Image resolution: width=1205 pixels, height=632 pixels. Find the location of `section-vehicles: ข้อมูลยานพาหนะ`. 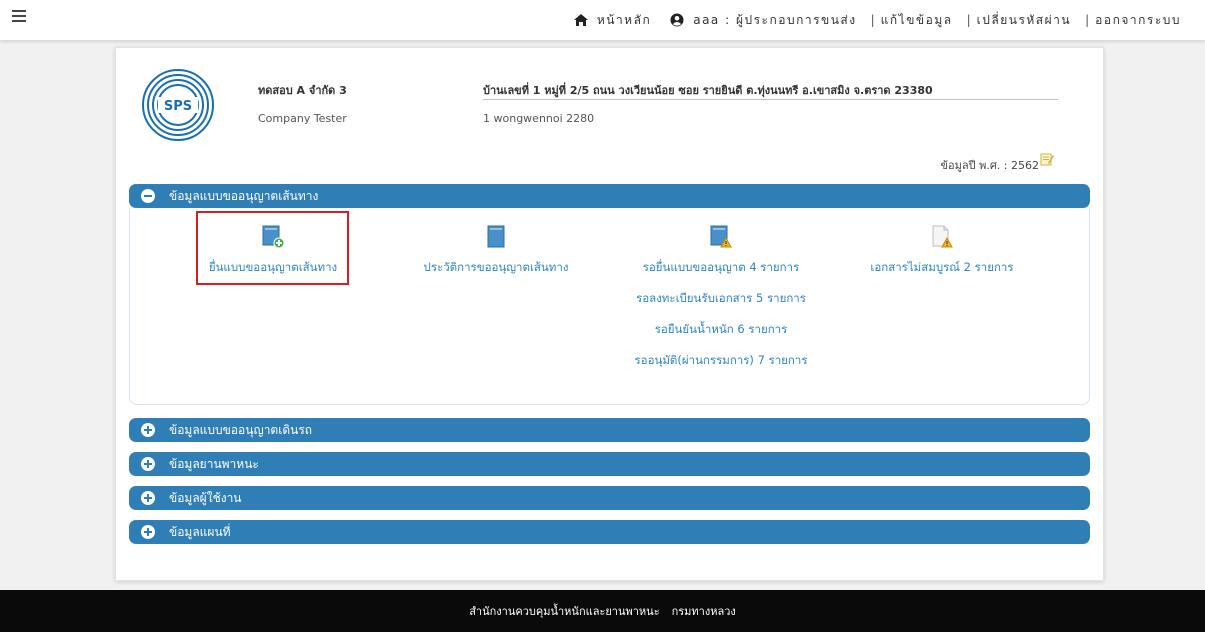

section-vehicles: ข้อมูลยานพาหนะ is located at coordinates (609, 464).